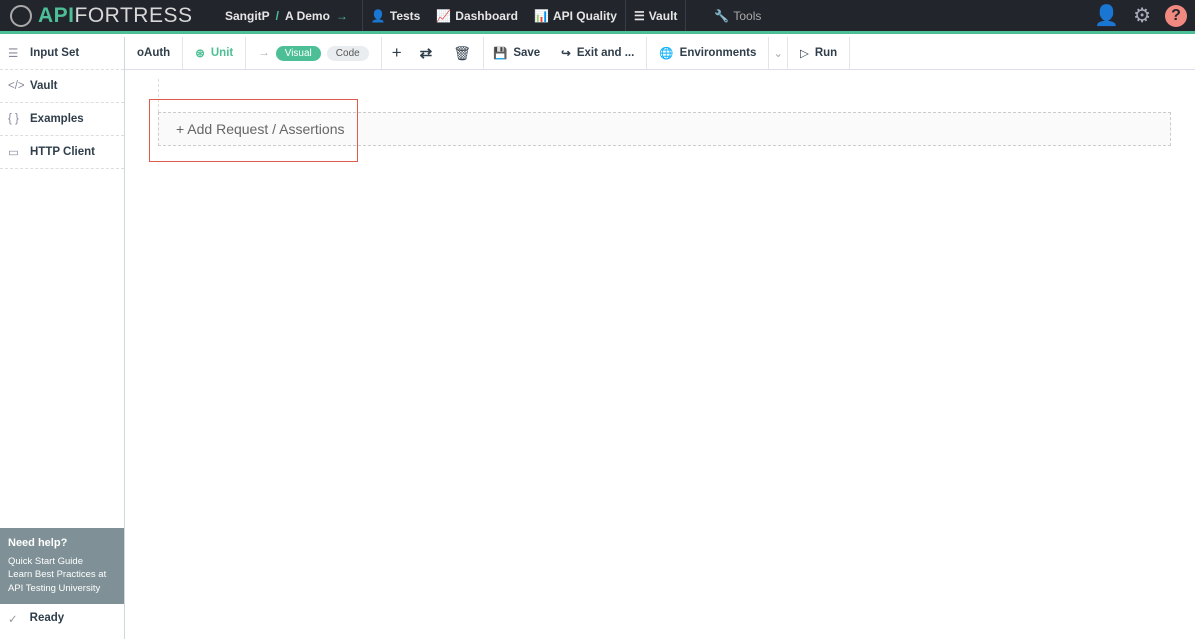  I want to click on save-button: 💾 Save, so click(516, 53).